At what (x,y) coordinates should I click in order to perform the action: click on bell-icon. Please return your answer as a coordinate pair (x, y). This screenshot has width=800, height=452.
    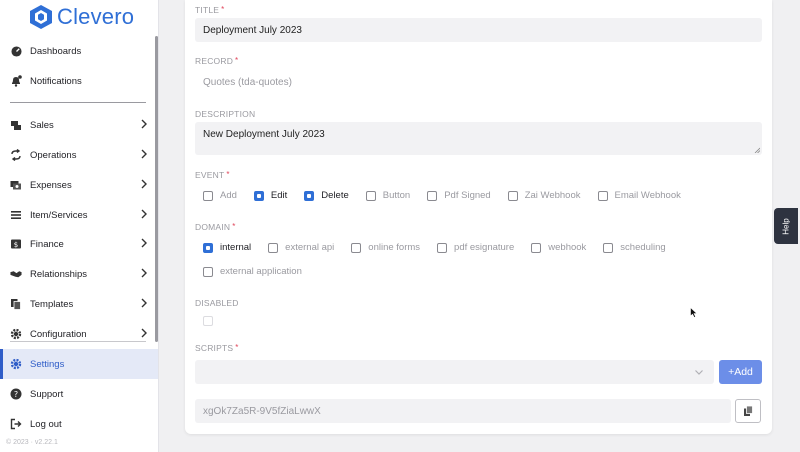
    Looking at the image, I should click on (16, 81).